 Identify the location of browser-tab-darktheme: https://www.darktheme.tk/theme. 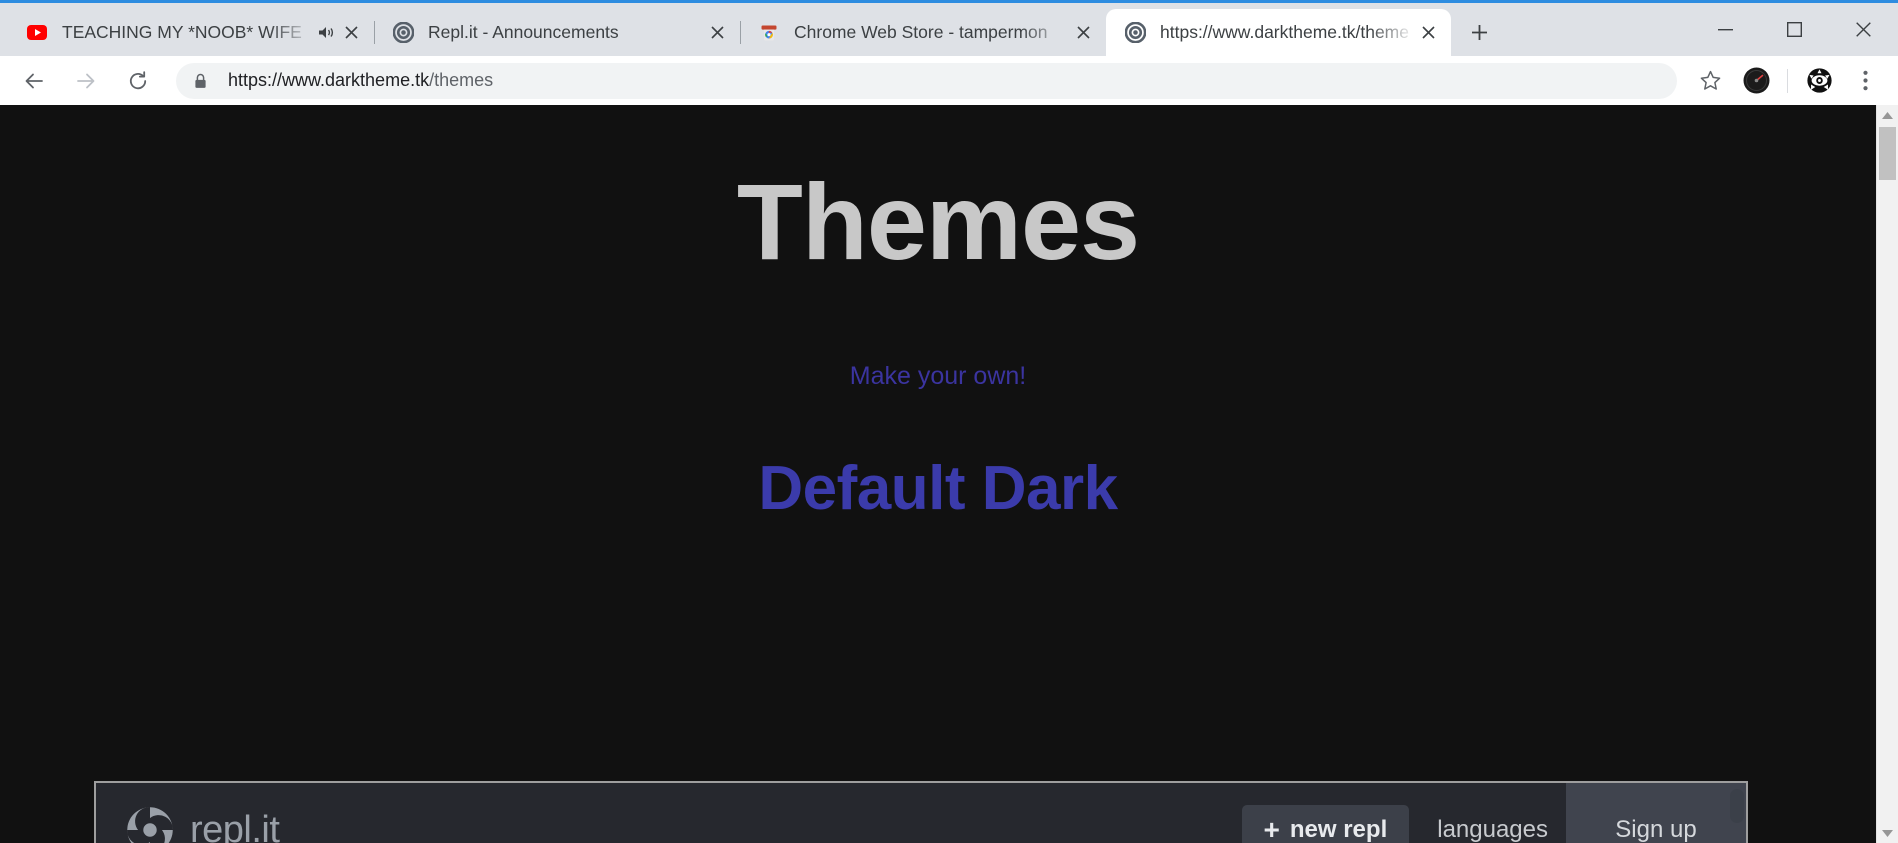
(1278, 32).